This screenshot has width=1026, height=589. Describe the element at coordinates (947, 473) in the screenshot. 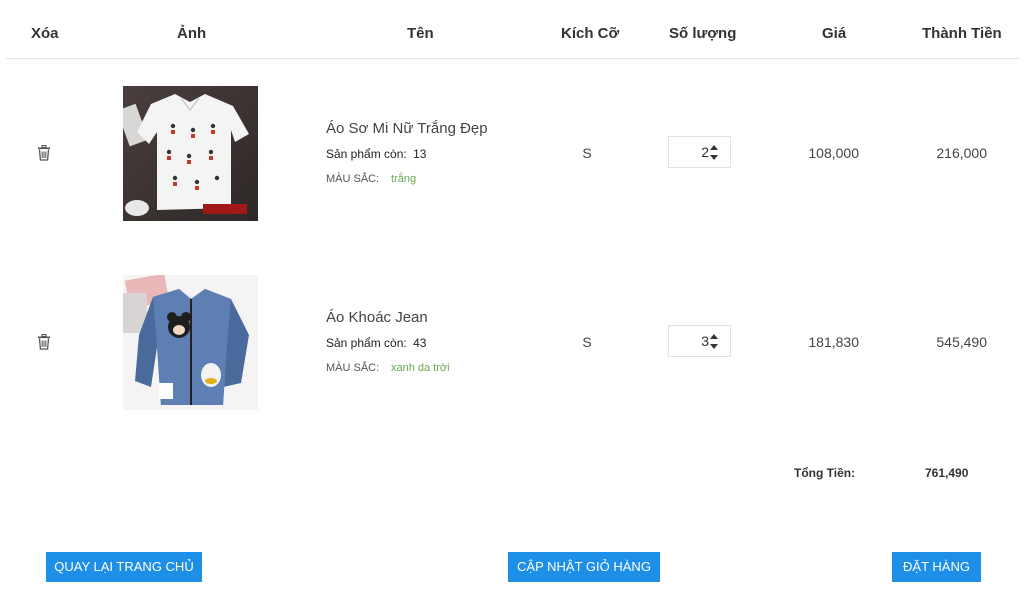

I see `total-value: 761,490` at that location.